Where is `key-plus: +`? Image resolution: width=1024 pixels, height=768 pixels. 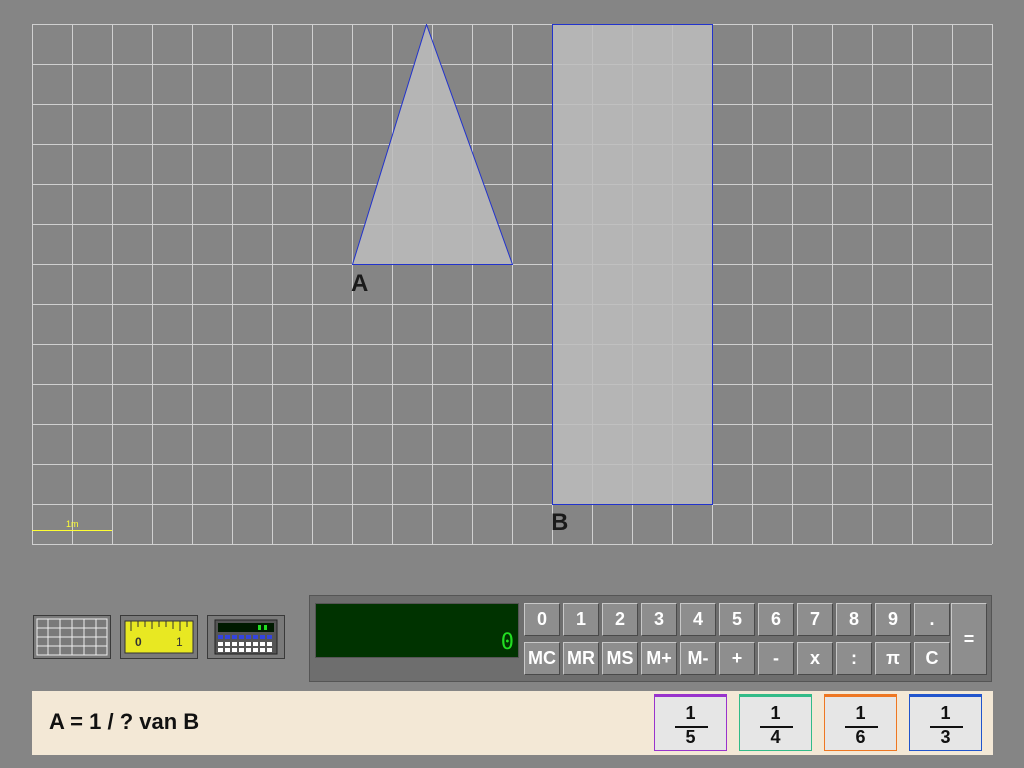 key-plus: + is located at coordinates (737, 658).